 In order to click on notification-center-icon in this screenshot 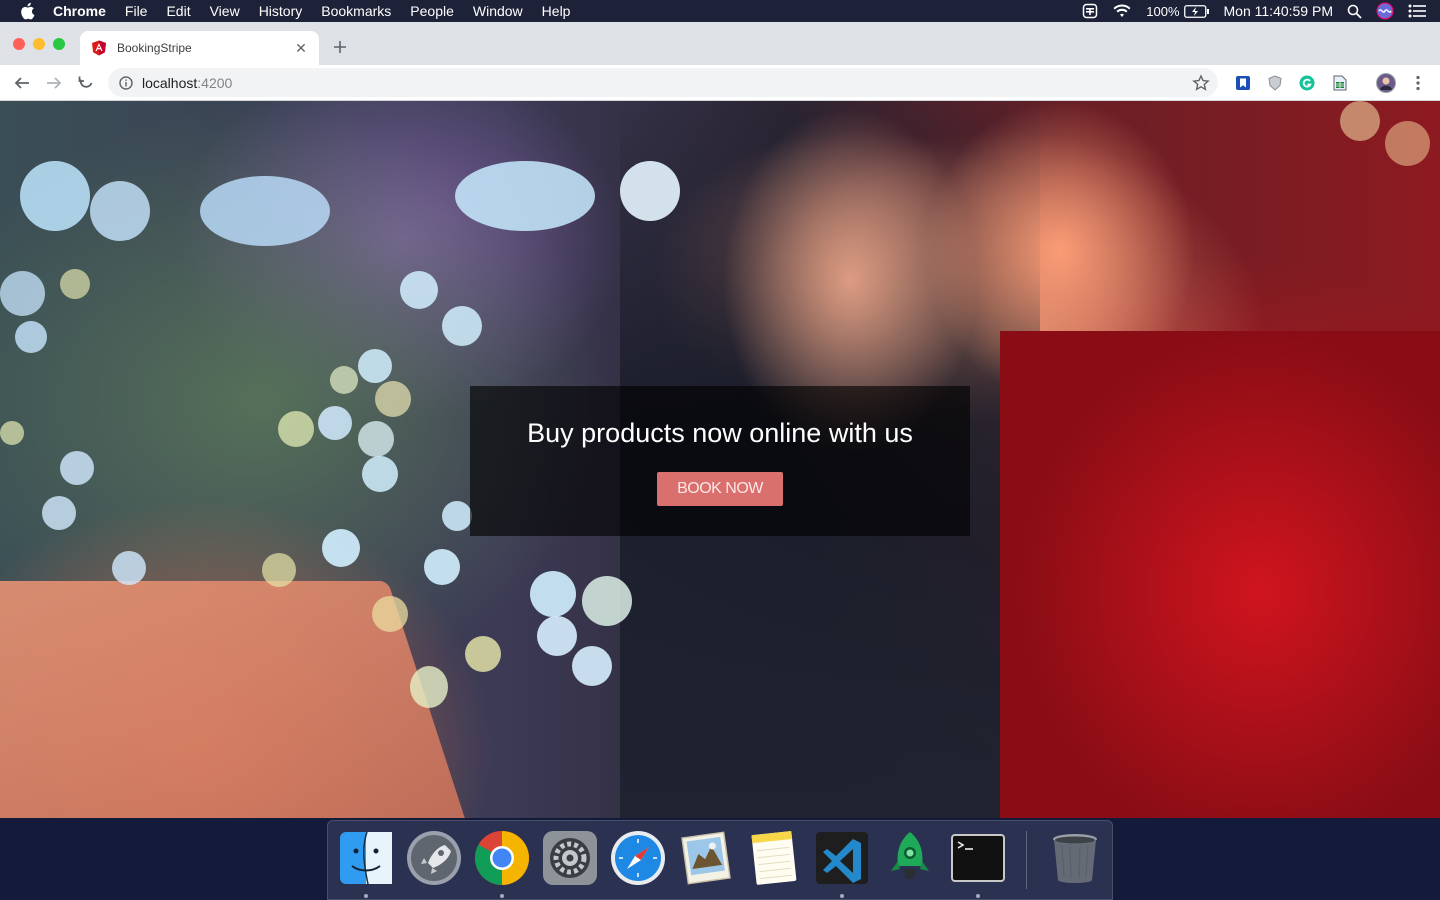, I will do `click(1417, 11)`.